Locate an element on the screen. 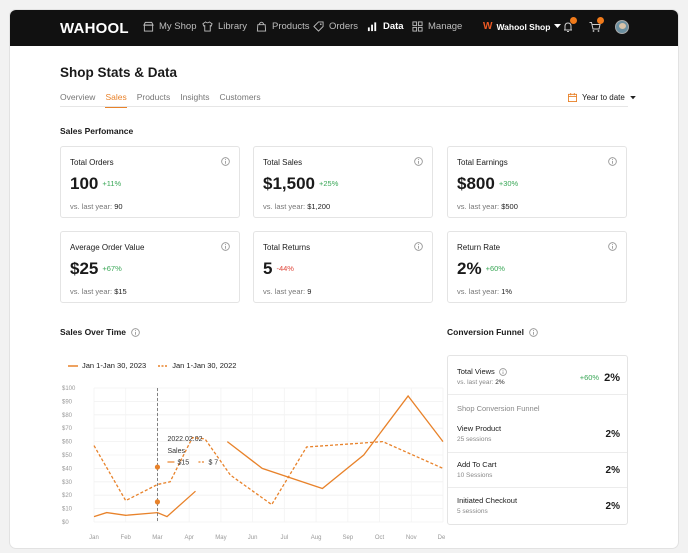 This screenshot has width=688, height=553. x-tick-label: Mar is located at coordinates (157, 538).